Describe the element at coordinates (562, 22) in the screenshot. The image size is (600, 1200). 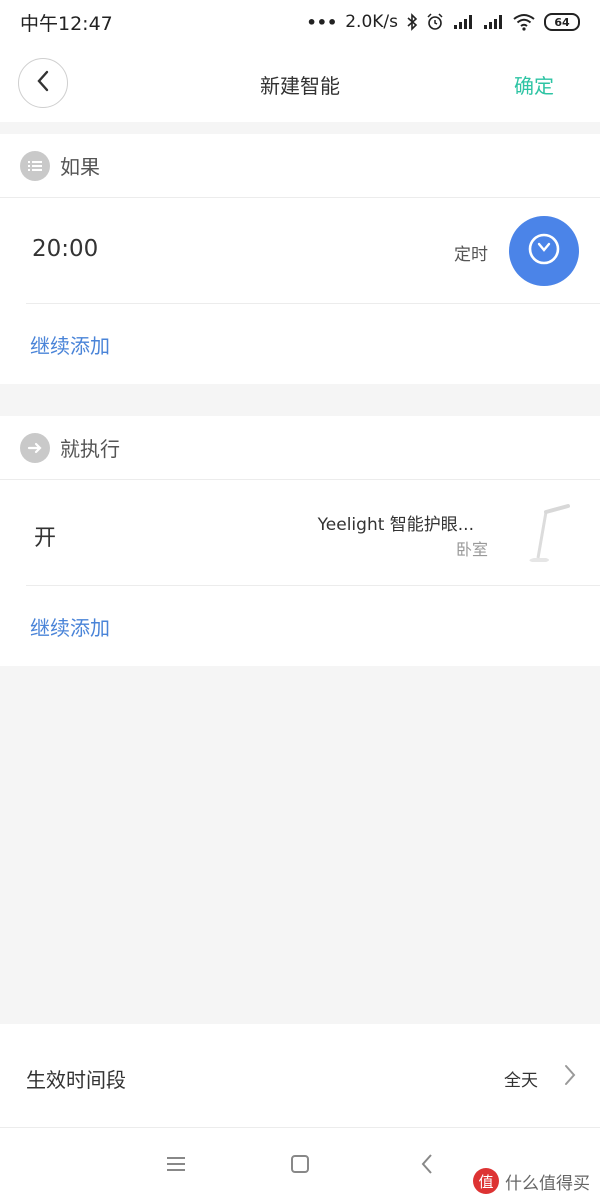
I see `battery-icon: 64` at that location.